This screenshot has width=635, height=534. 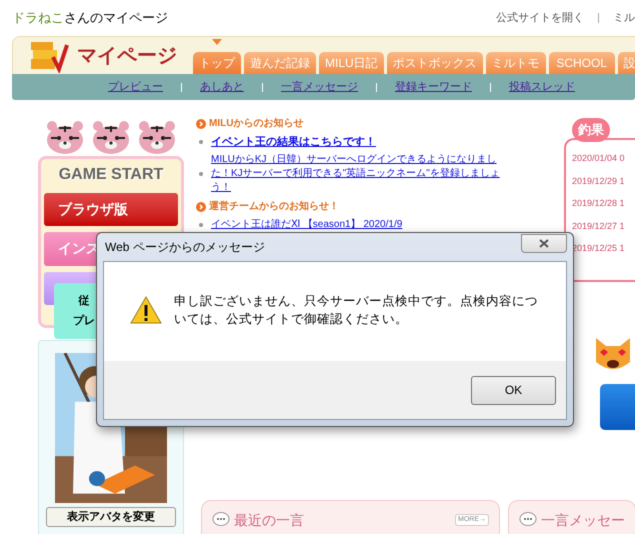 I want to click on catch-entry: 2019/12/25 1, so click(x=599, y=248).